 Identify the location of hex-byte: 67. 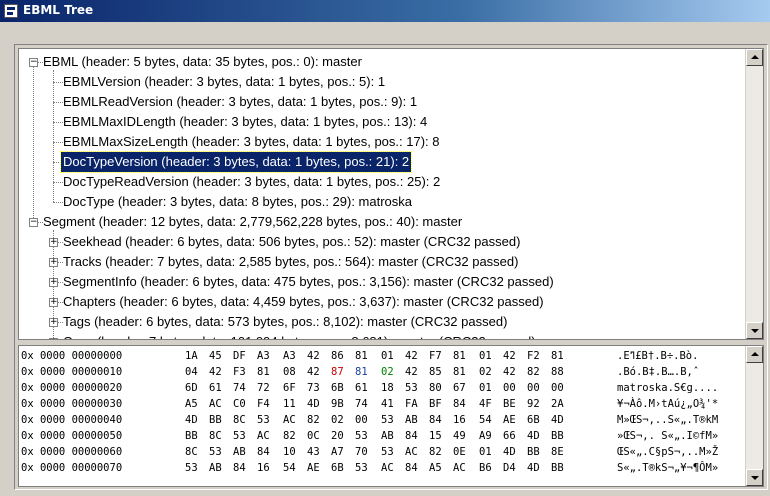
(459, 388).